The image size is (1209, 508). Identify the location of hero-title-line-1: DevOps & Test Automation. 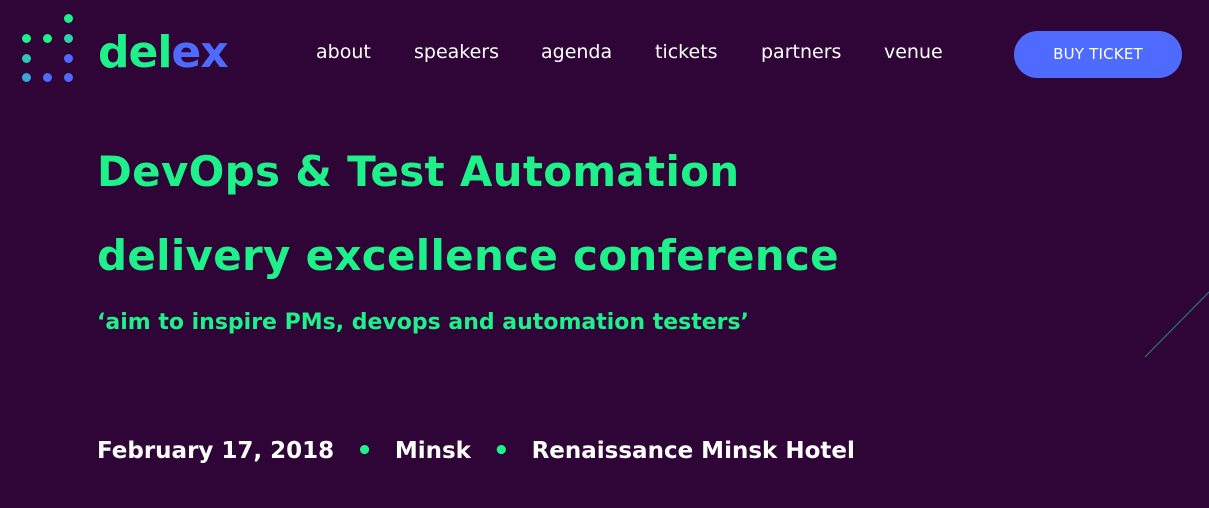
(418, 171).